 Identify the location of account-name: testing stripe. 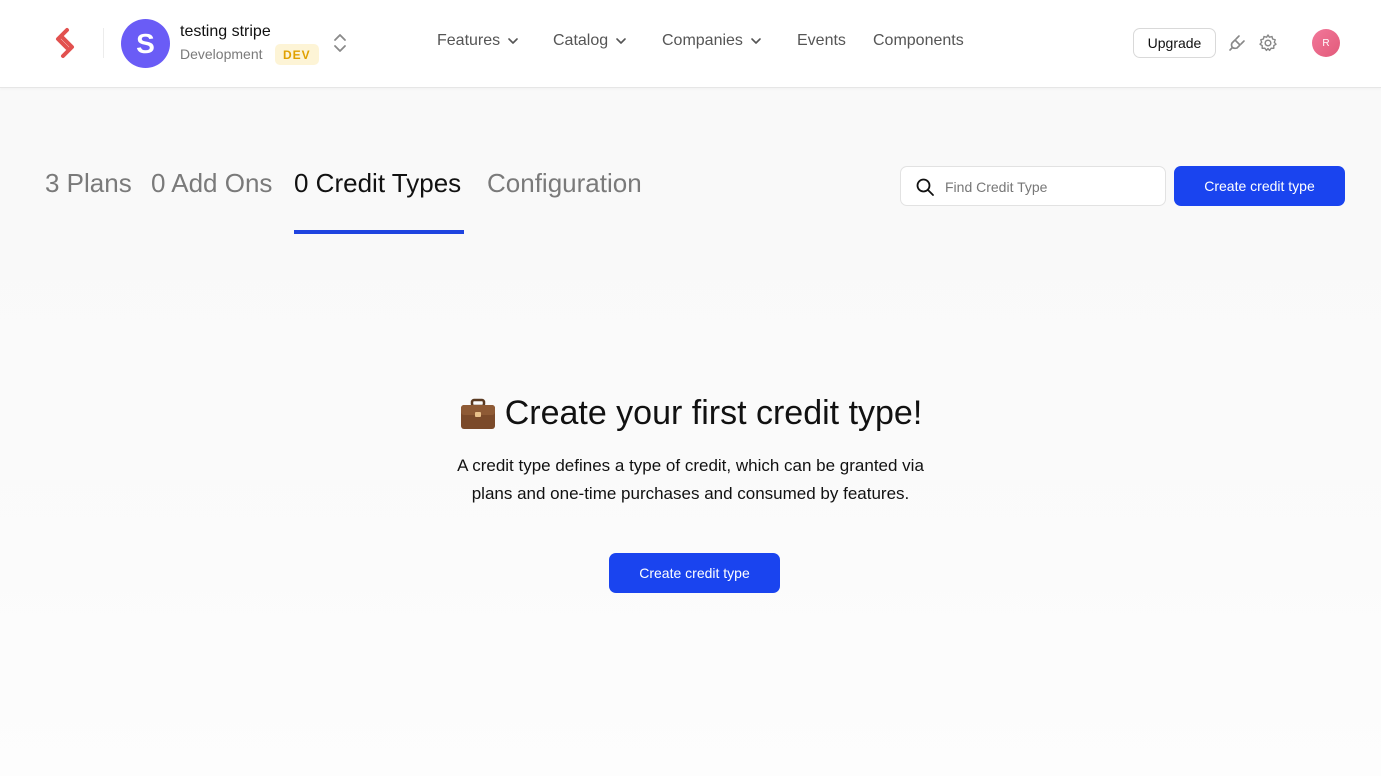
(225, 32).